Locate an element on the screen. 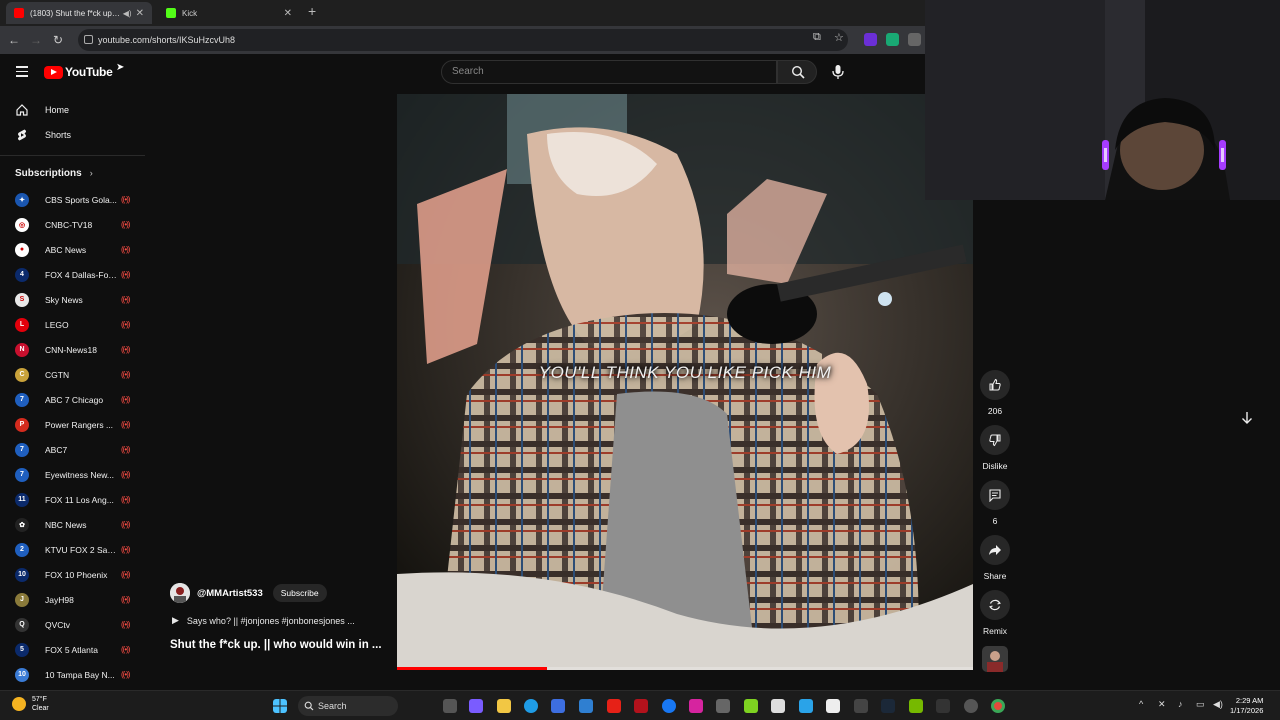 This screenshot has height=720, width=1280. steam-icon is located at coordinates (888, 706).